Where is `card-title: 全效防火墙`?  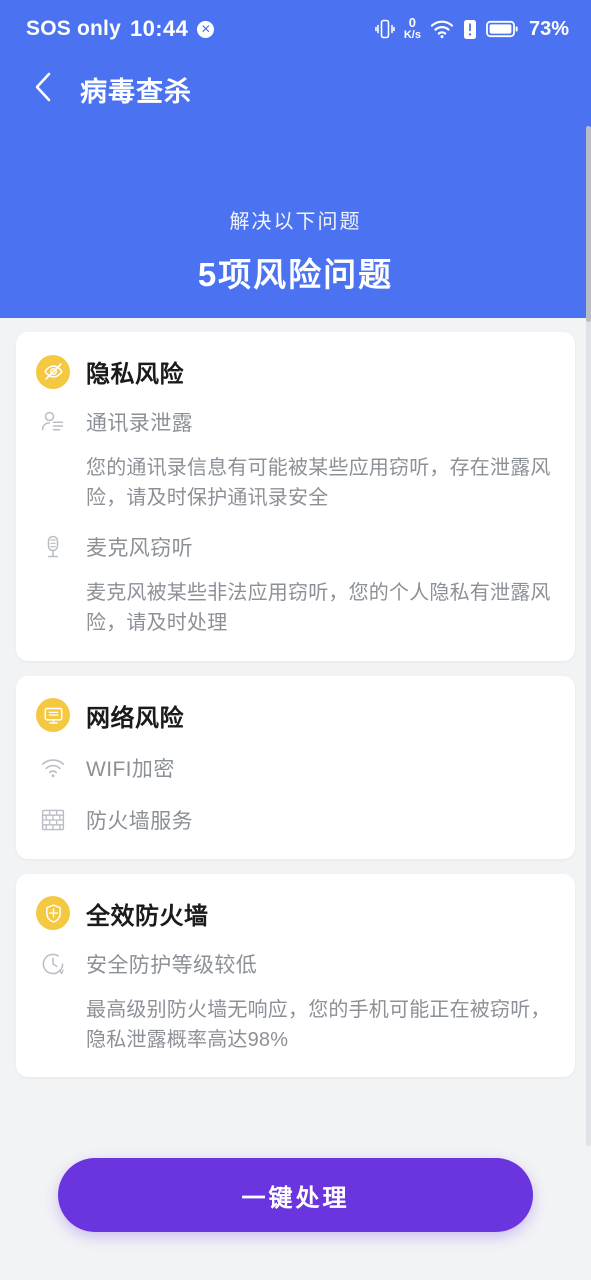
card-title: 全效防火墙 is located at coordinates (147, 916).